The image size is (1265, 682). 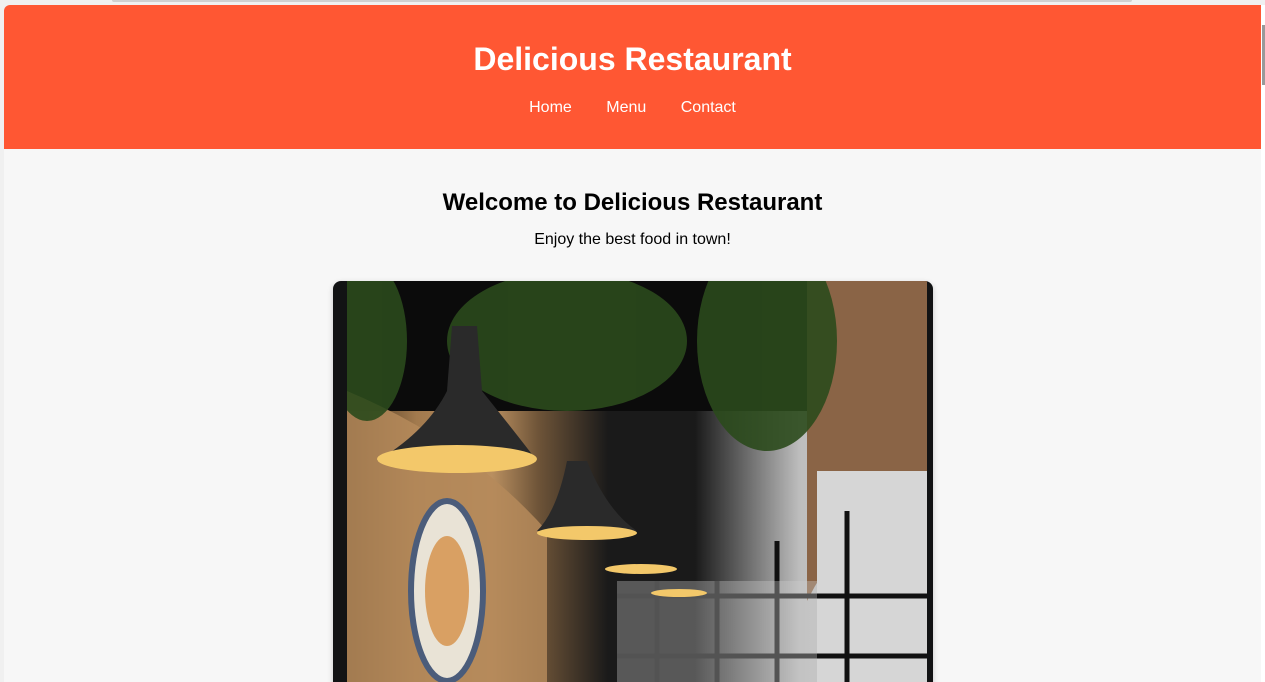 I want to click on welcome-heading: Welcome to Delicious Restaurant, so click(x=632, y=202).